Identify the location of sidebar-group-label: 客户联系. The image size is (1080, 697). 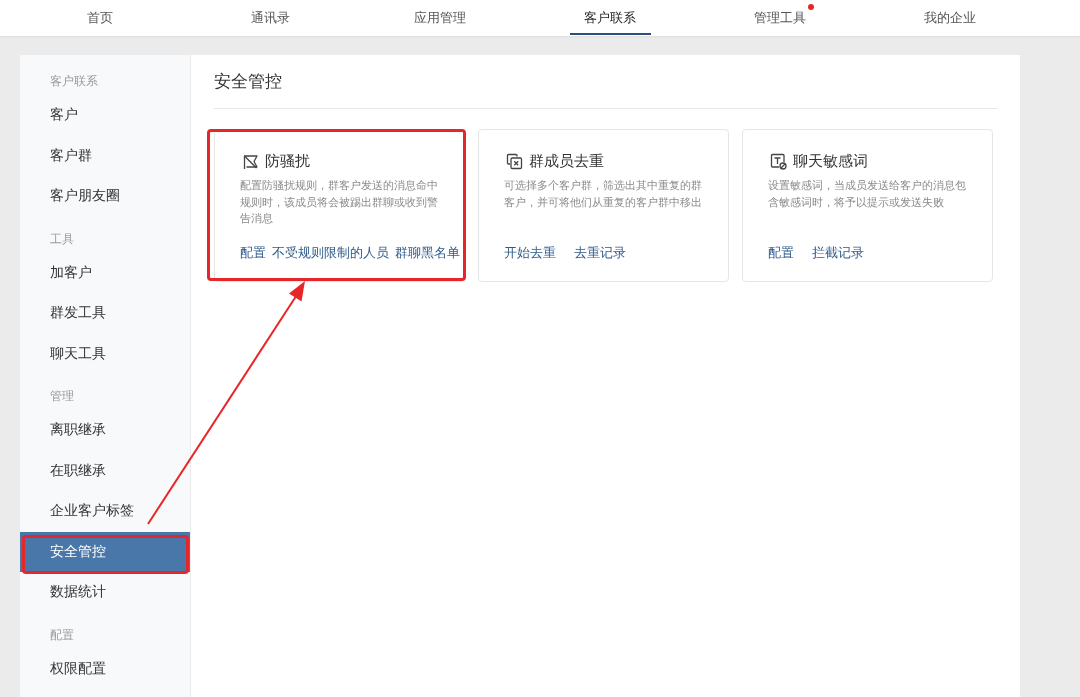
(74, 81).